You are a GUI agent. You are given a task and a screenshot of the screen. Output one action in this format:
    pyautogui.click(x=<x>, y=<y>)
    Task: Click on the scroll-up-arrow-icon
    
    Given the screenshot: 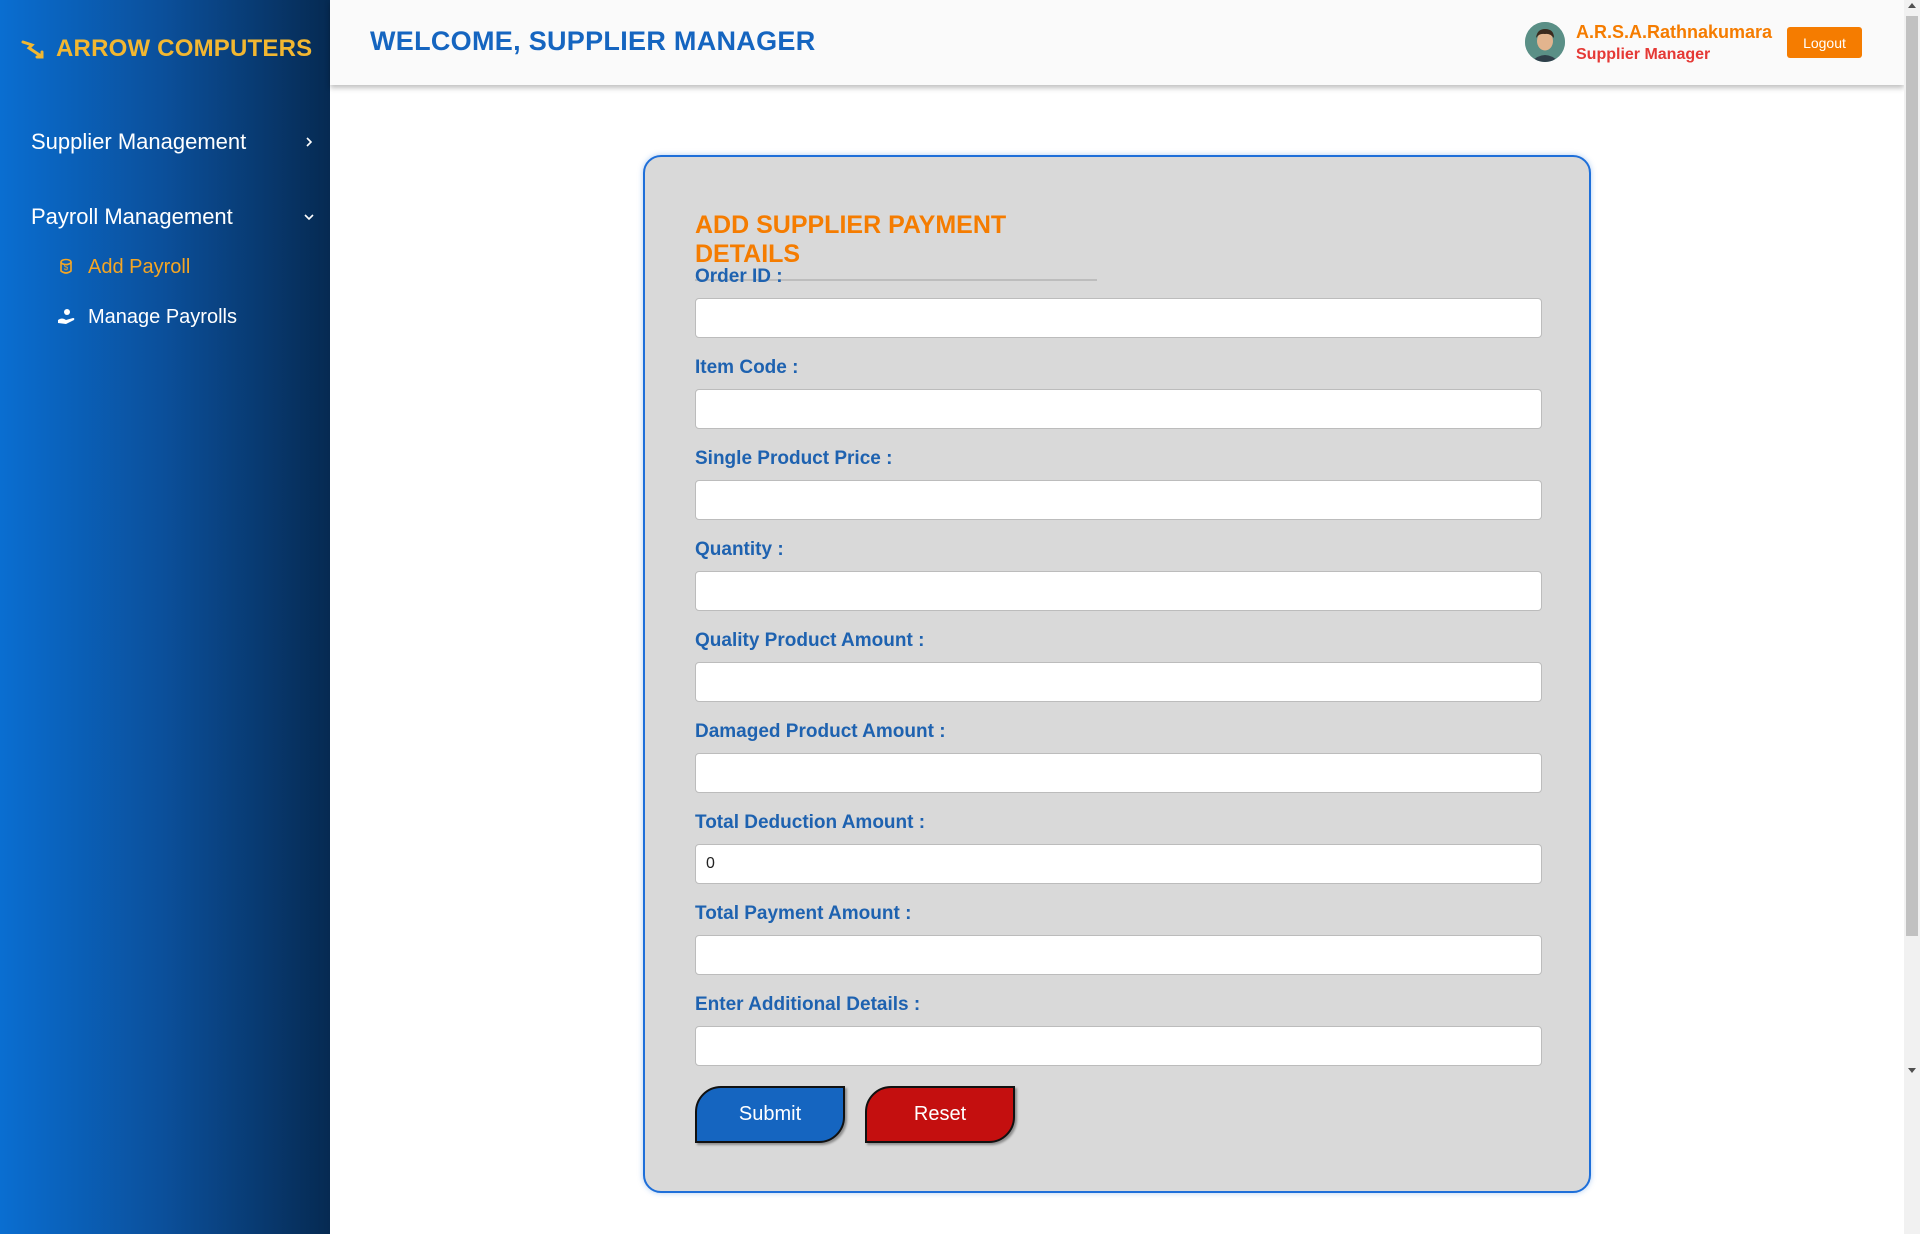 What is the action you would take?
    pyautogui.click(x=1912, y=5)
    